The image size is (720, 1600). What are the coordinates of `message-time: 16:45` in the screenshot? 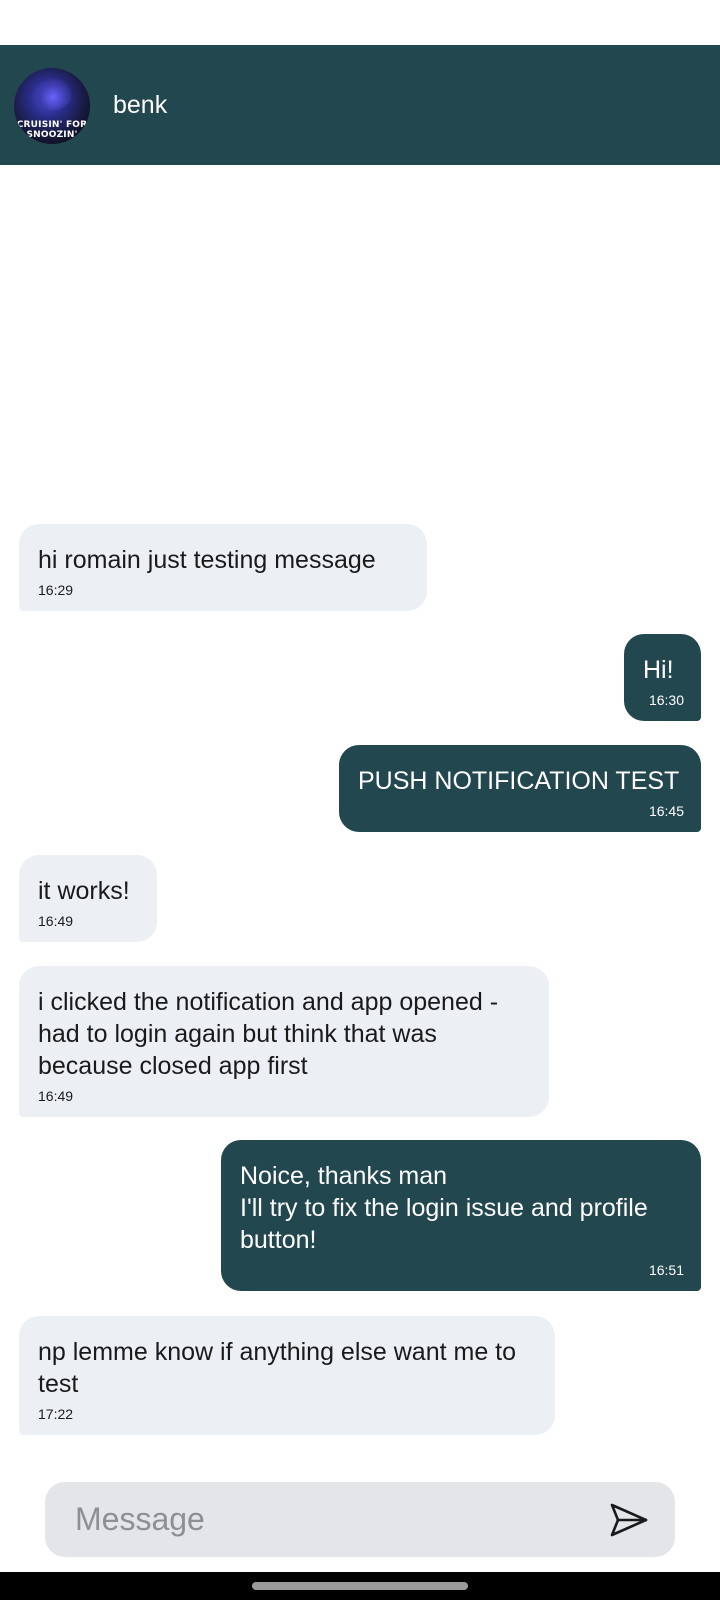 It's located at (666, 811).